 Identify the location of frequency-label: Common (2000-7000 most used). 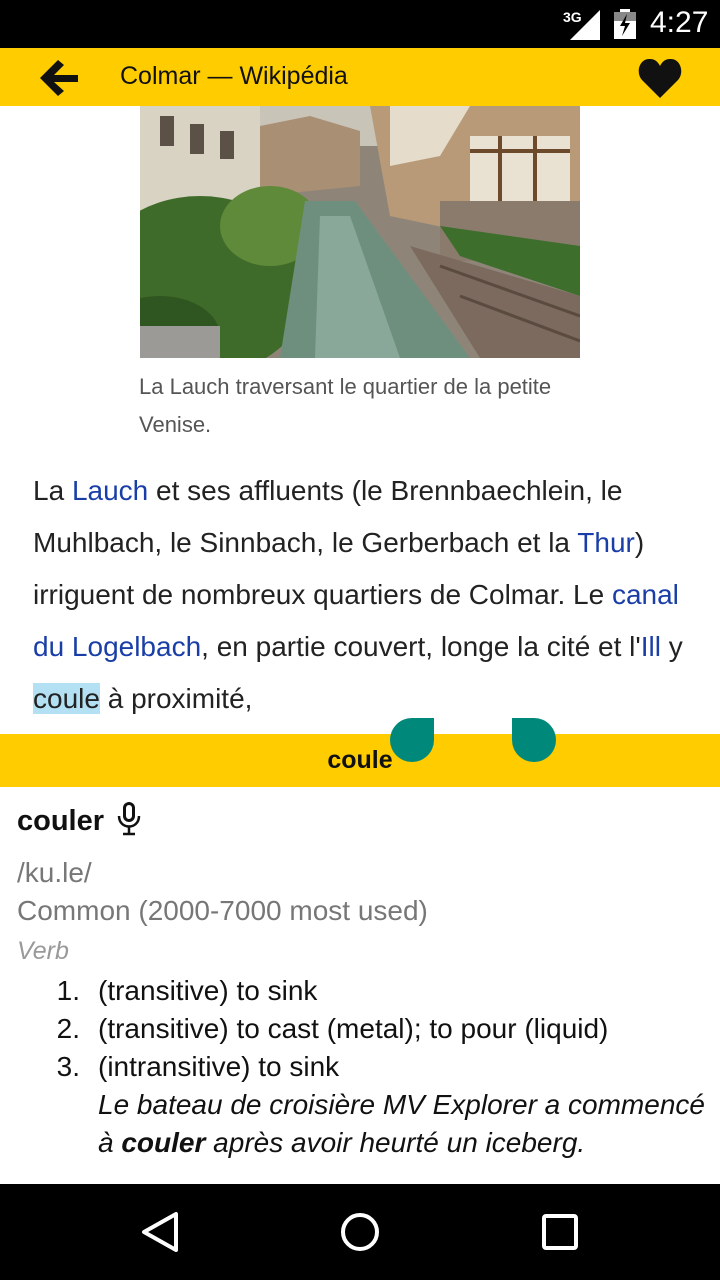
(222, 910).